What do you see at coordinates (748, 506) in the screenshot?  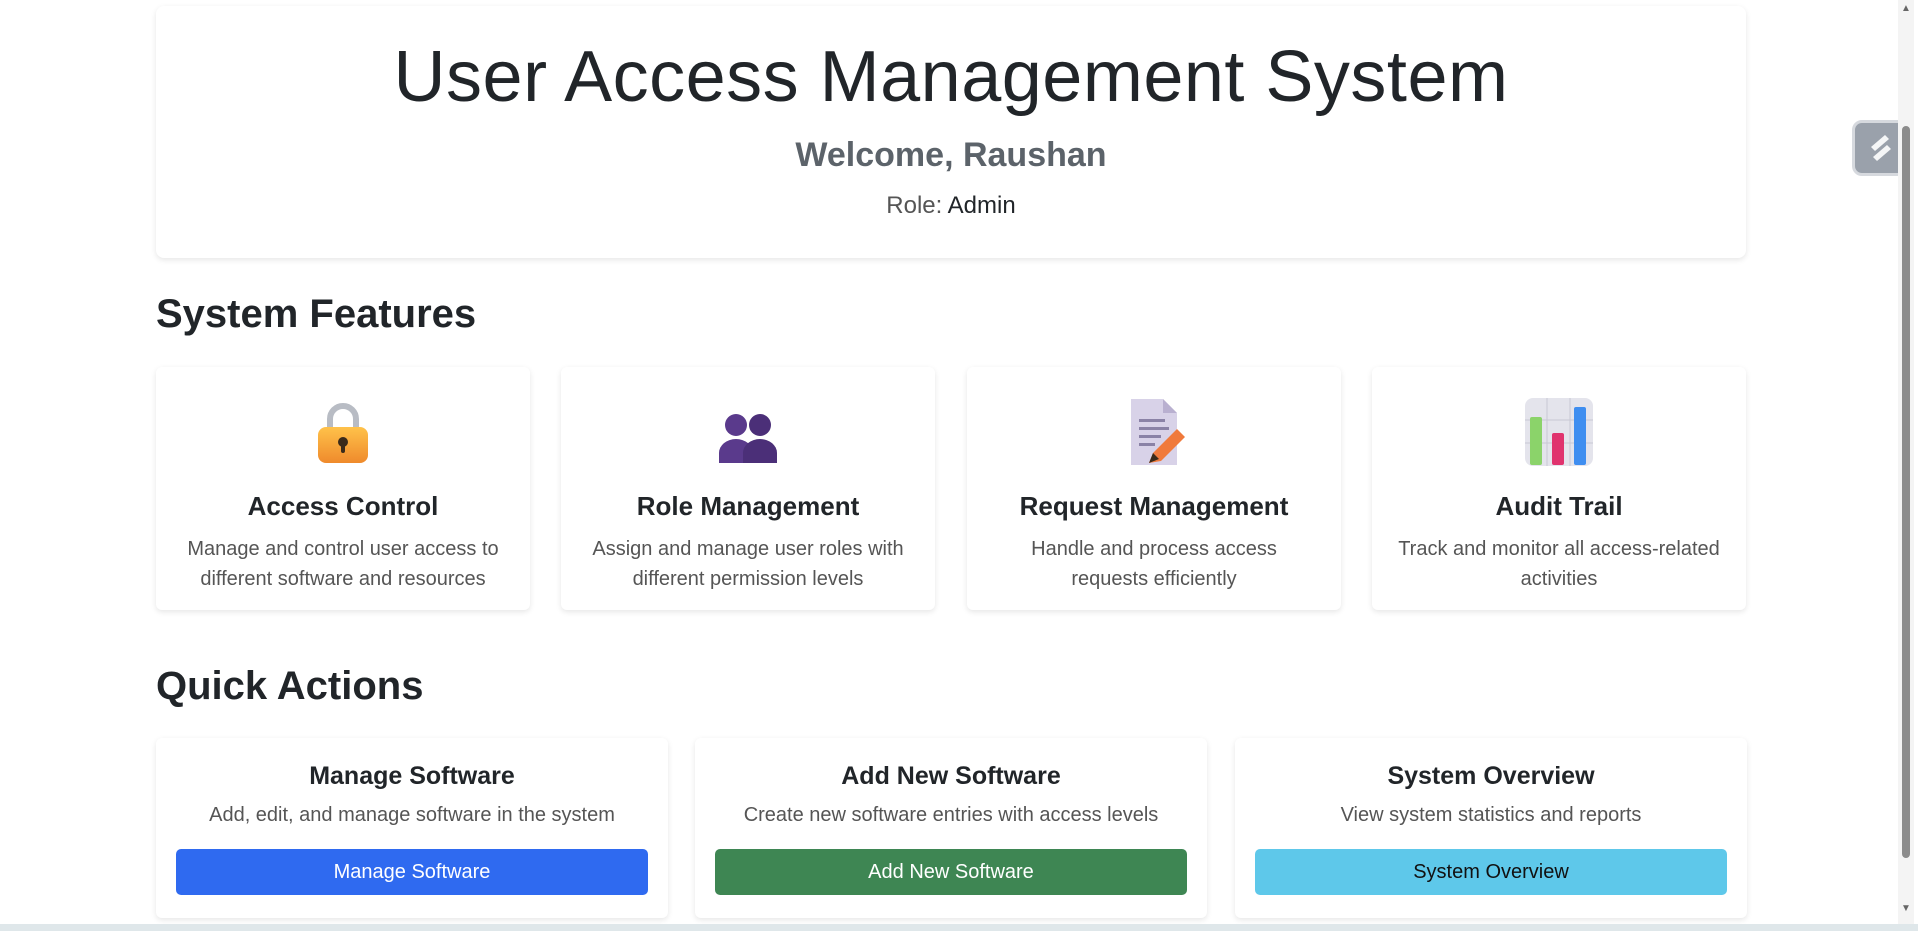 I see `feature-title: Role Management` at bounding box center [748, 506].